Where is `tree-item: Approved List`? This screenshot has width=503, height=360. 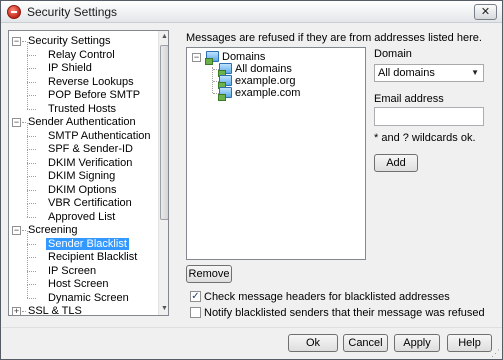 tree-item: Approved List is located at coordinates (81, 217).